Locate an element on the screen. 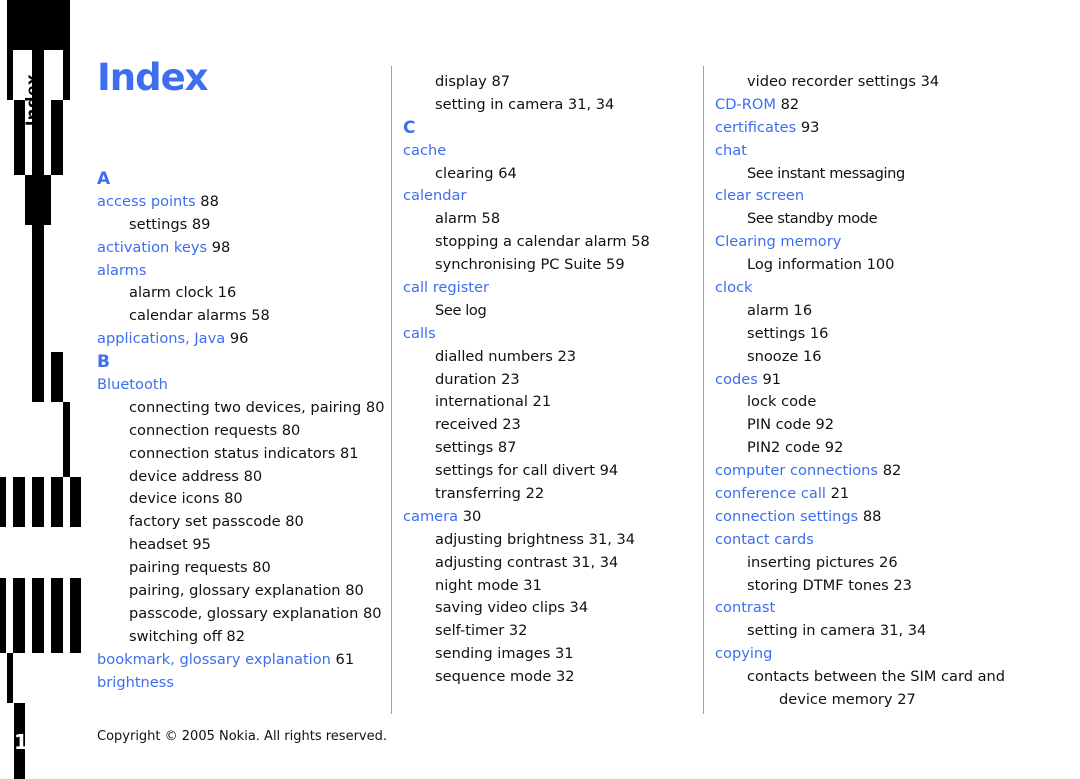 This screenshot has width=1080, height=779. entry-text: alarms is located at coordinates (122, 270).